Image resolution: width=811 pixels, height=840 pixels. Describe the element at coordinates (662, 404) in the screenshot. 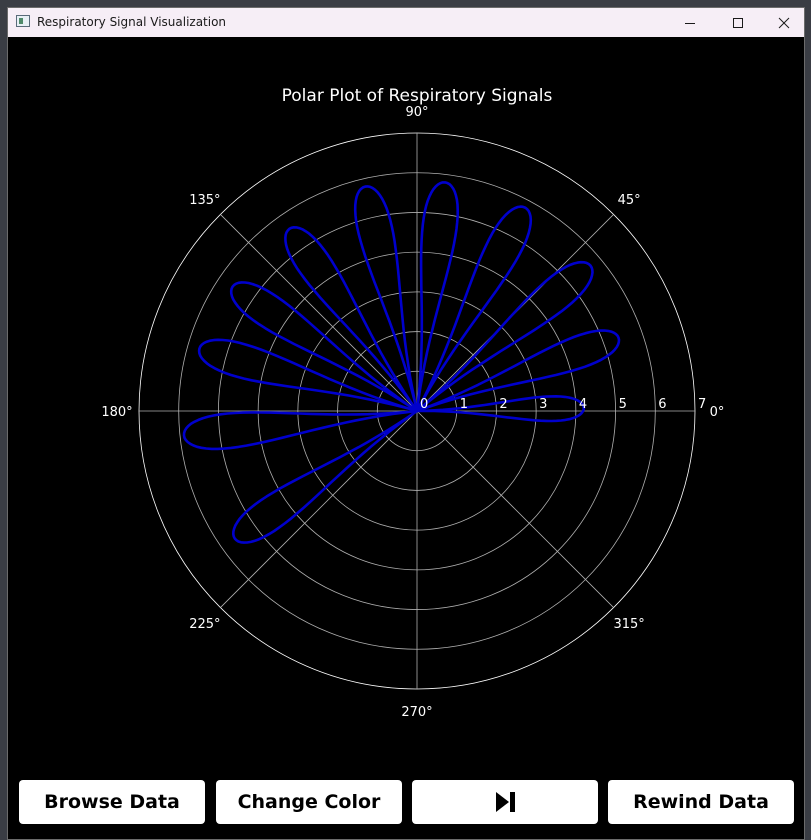

I see `radial-tick-label: 6` at that location.